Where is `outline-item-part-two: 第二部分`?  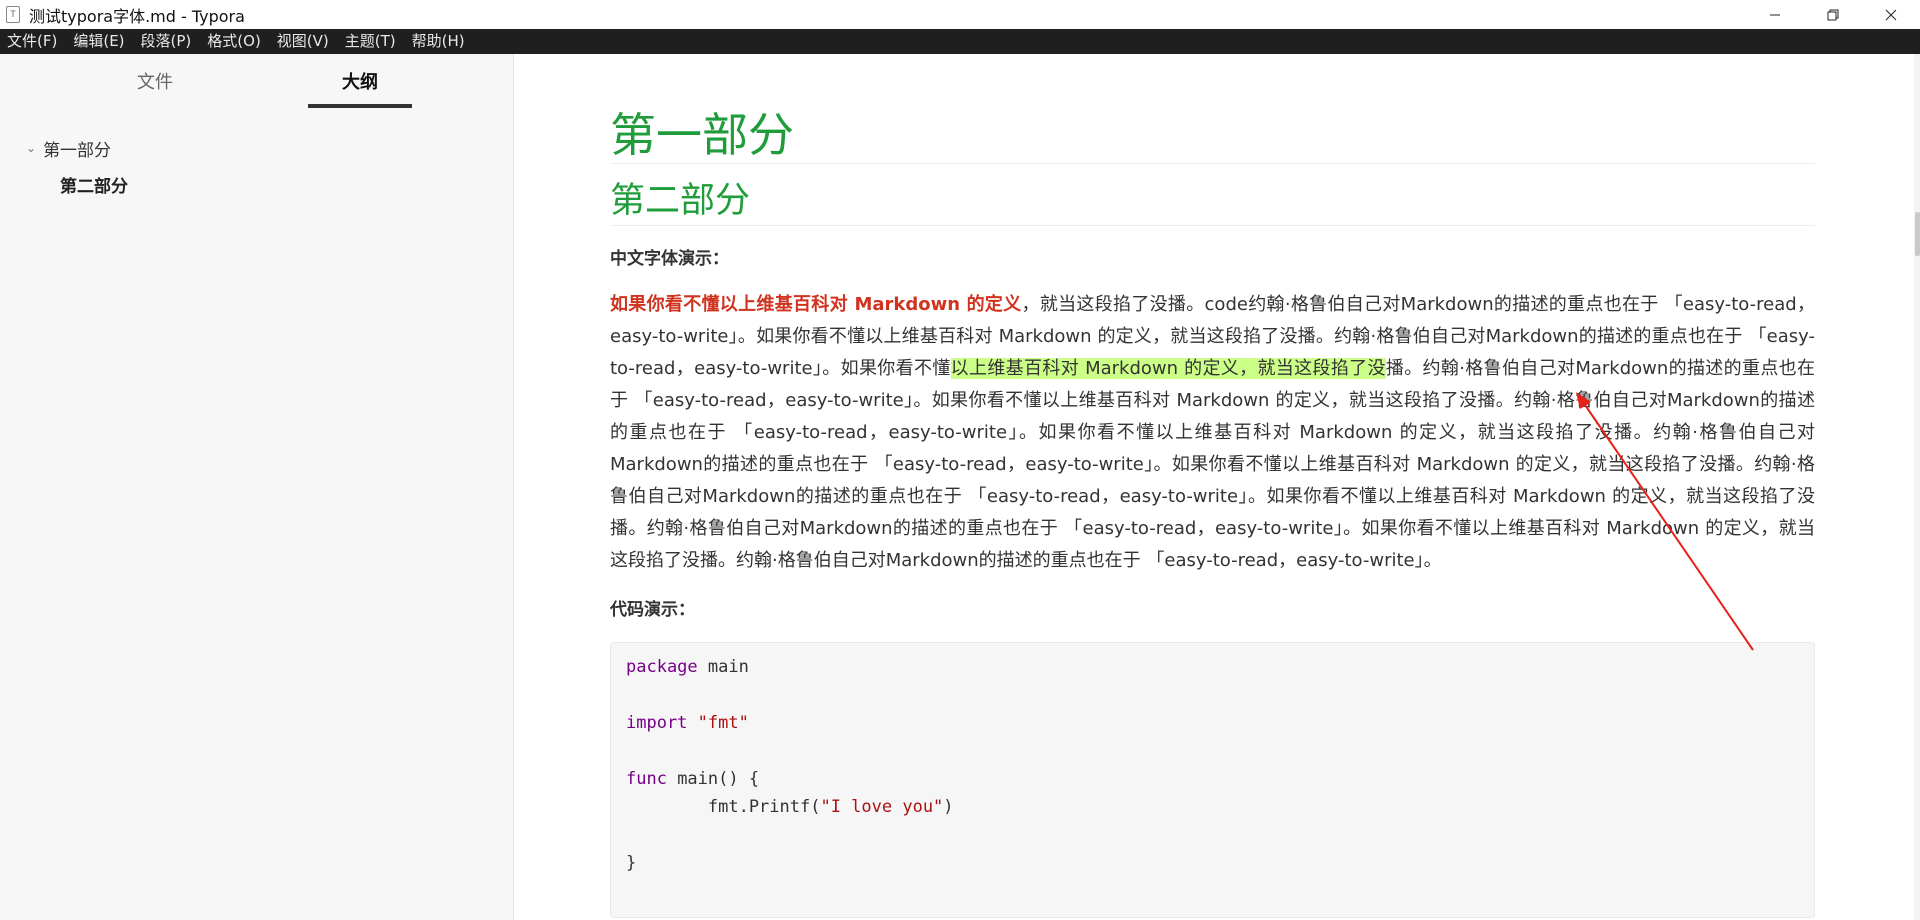
outline-item-part-two: 第二部分 is located at coordinates (257, 184).